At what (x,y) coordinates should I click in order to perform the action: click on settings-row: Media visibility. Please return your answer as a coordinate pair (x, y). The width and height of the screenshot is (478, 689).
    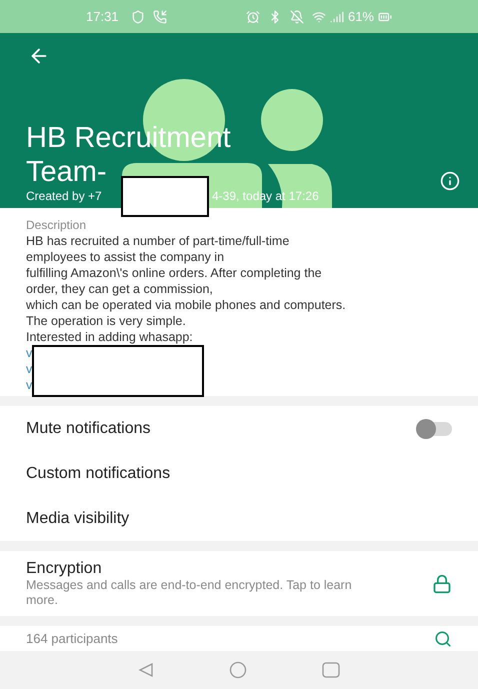
    Looking at the image, I should click on (239, 518).